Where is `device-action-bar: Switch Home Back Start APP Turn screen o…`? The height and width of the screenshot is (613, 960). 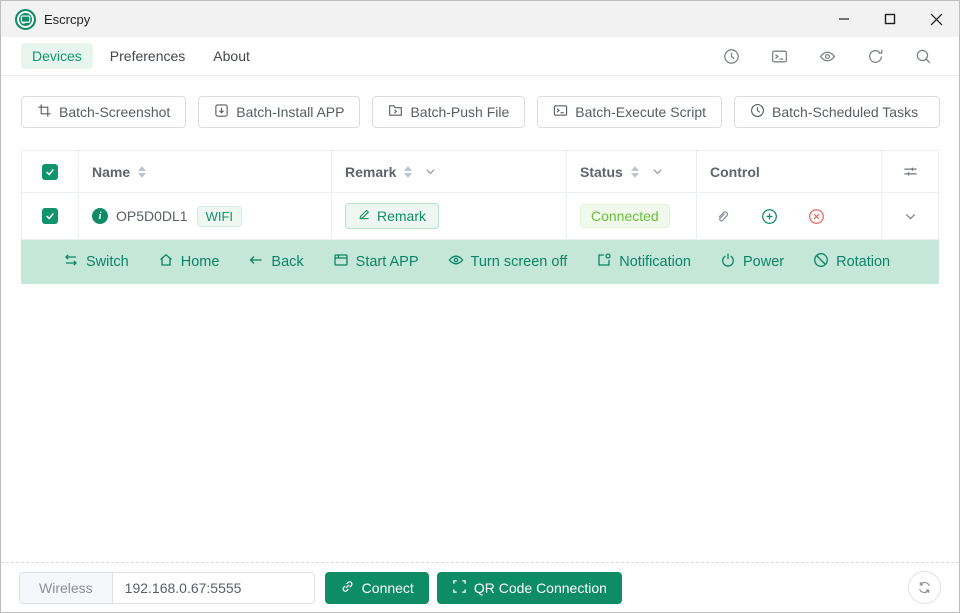 device-action-bar: Switch Home Back Start APP Turn screen o… is located at coordinates (480, 262).